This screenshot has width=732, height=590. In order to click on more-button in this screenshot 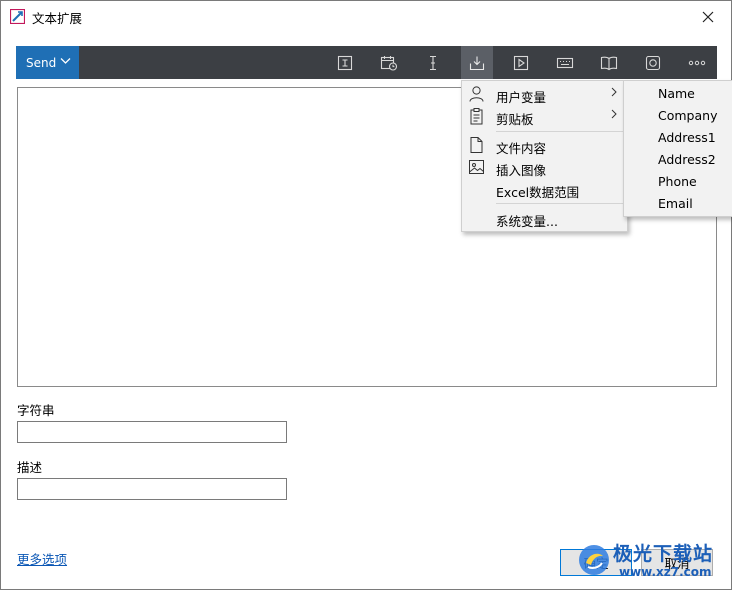, I will do `click(697, 62)`.